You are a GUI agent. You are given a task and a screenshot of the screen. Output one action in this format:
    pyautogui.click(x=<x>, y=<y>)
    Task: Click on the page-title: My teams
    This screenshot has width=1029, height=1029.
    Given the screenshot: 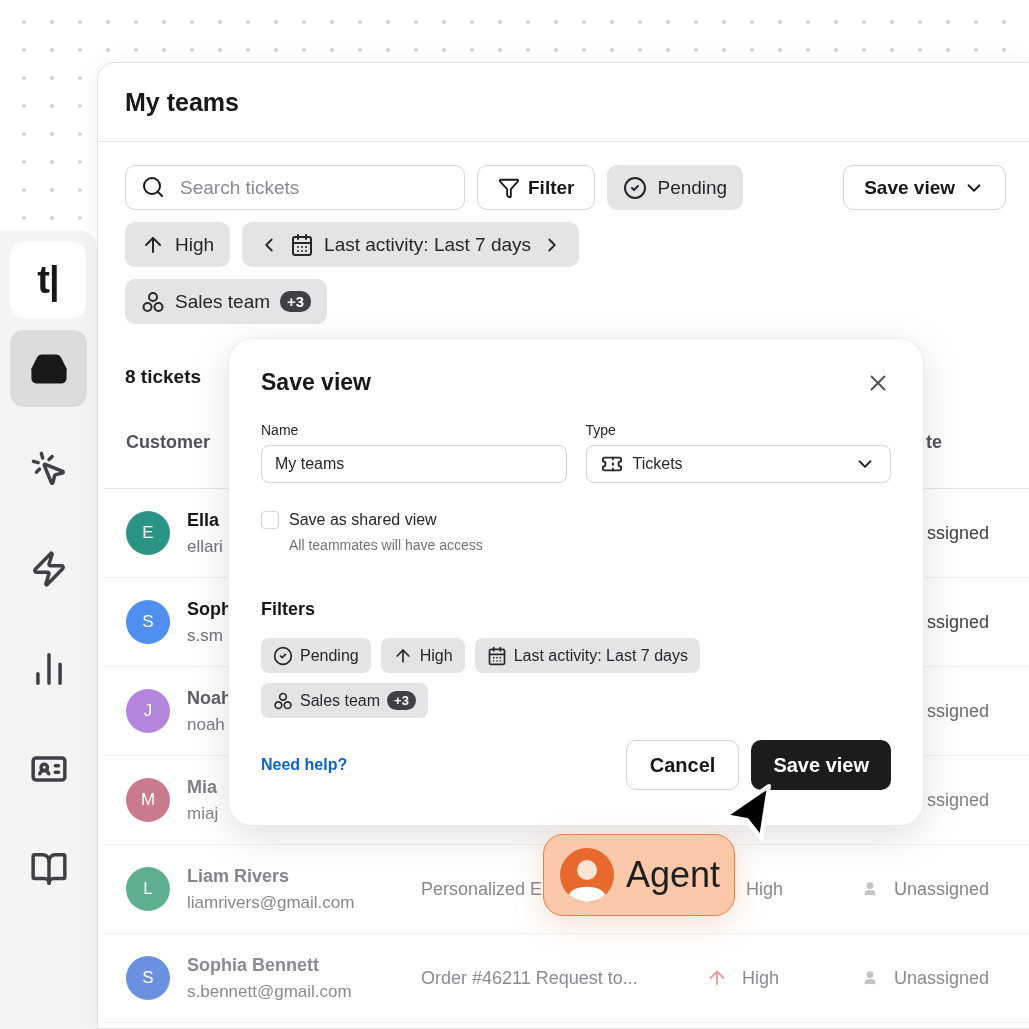 What is the action you would take?
    pyautogui.click(x=182, y=102)
    